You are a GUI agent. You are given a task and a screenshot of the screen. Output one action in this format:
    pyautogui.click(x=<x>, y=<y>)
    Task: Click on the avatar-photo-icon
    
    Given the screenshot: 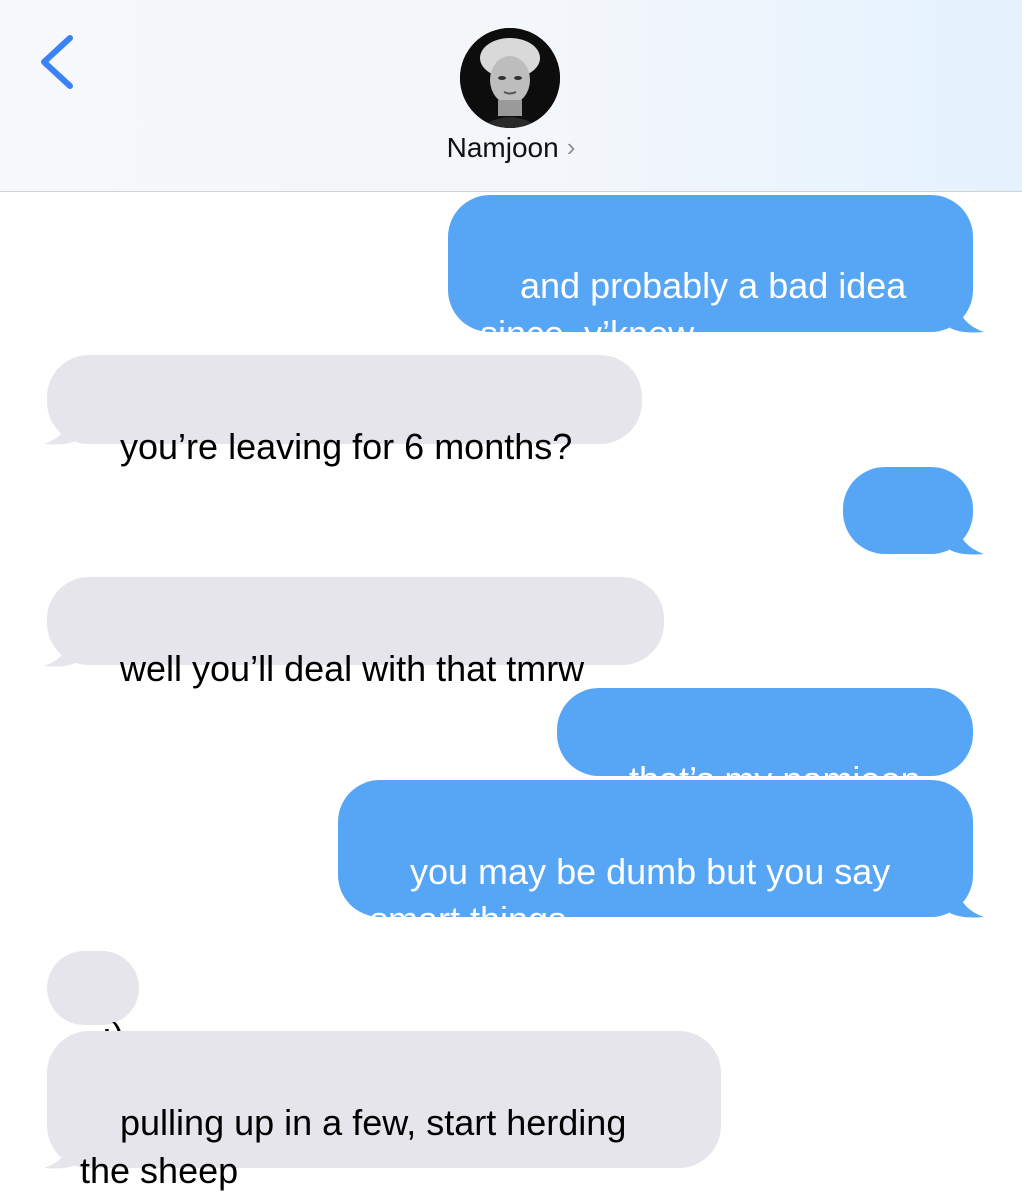 What is the action you would take?
    pyautogui.click(x=510, y=78)
    